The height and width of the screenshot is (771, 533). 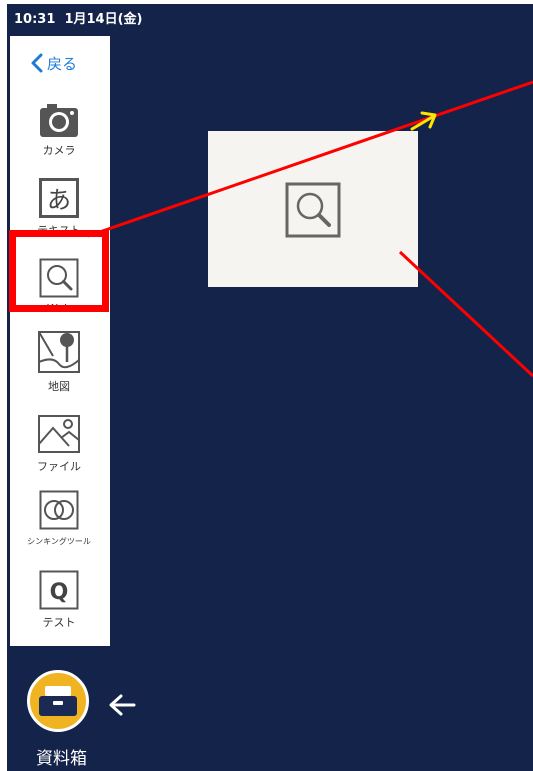 I want to click on camera-icon, so click(x=59, y=120).